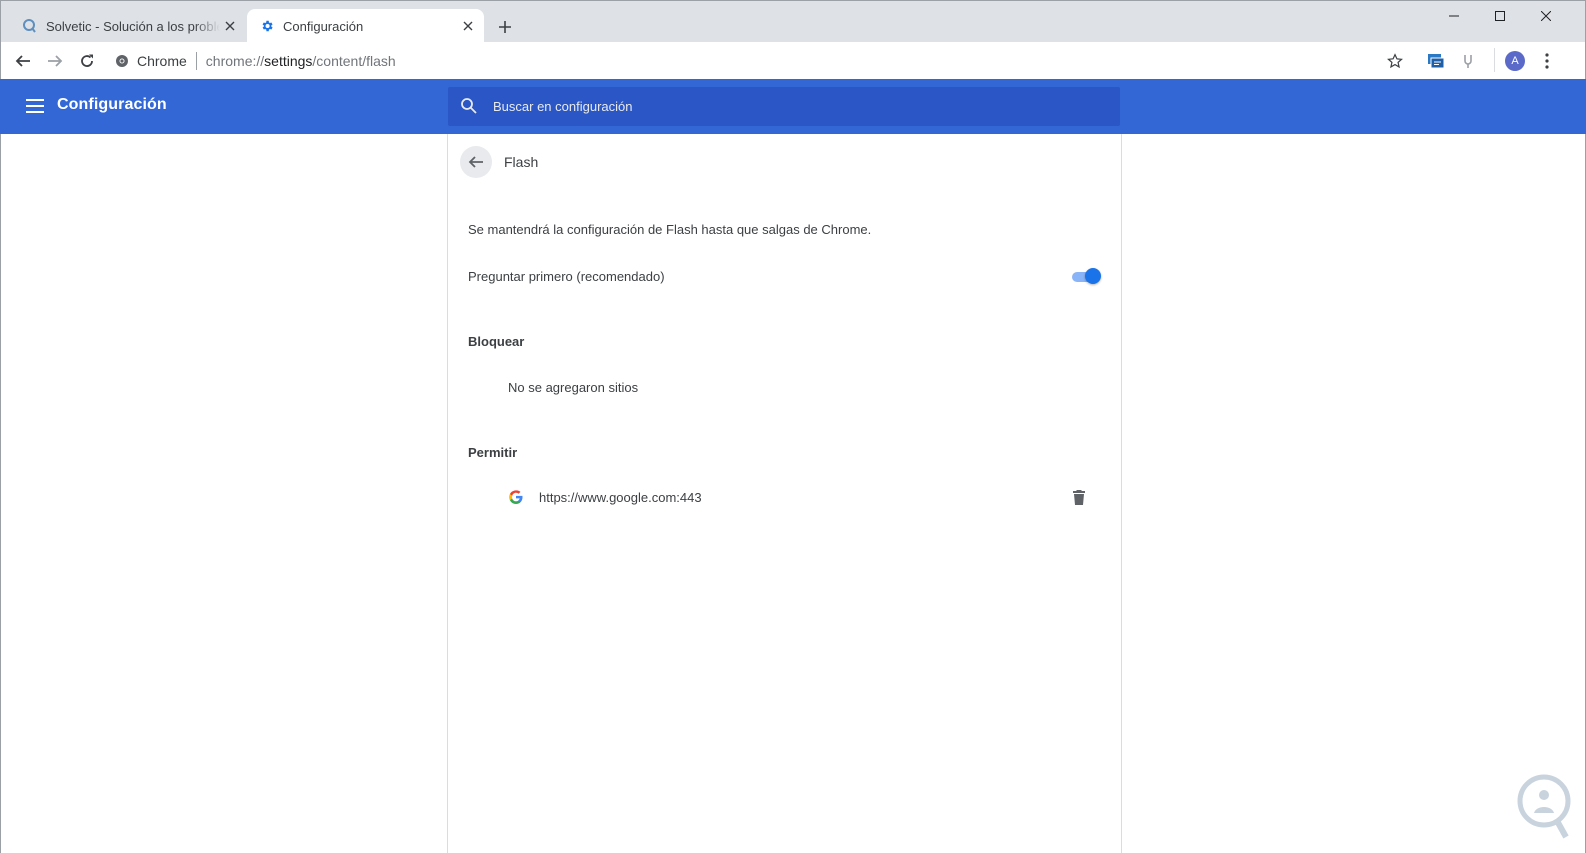 Image resolution: width=1586 pixels, height=853 pixels. I want to click on reload-button, so click(87, 61).